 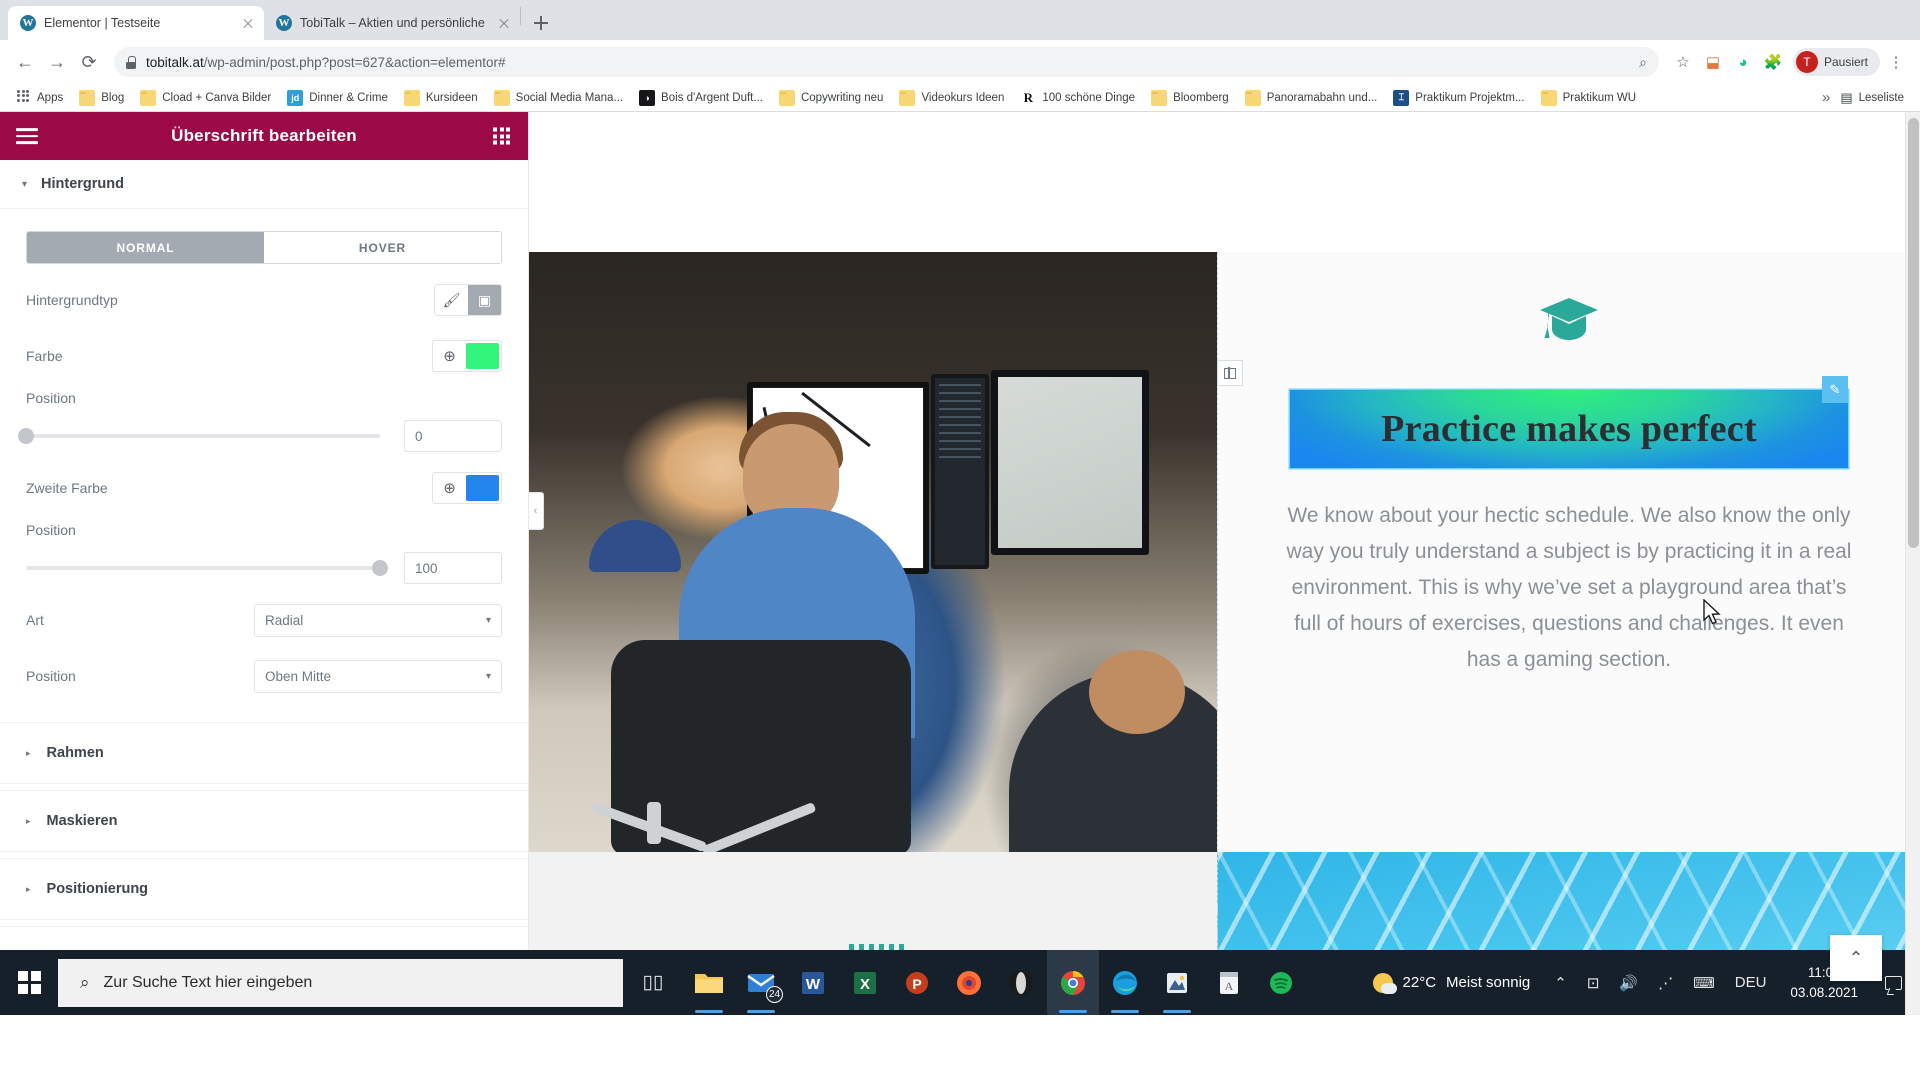 I want to click on heading-background: Practice makes perfect, so click(x=1569, y=429).